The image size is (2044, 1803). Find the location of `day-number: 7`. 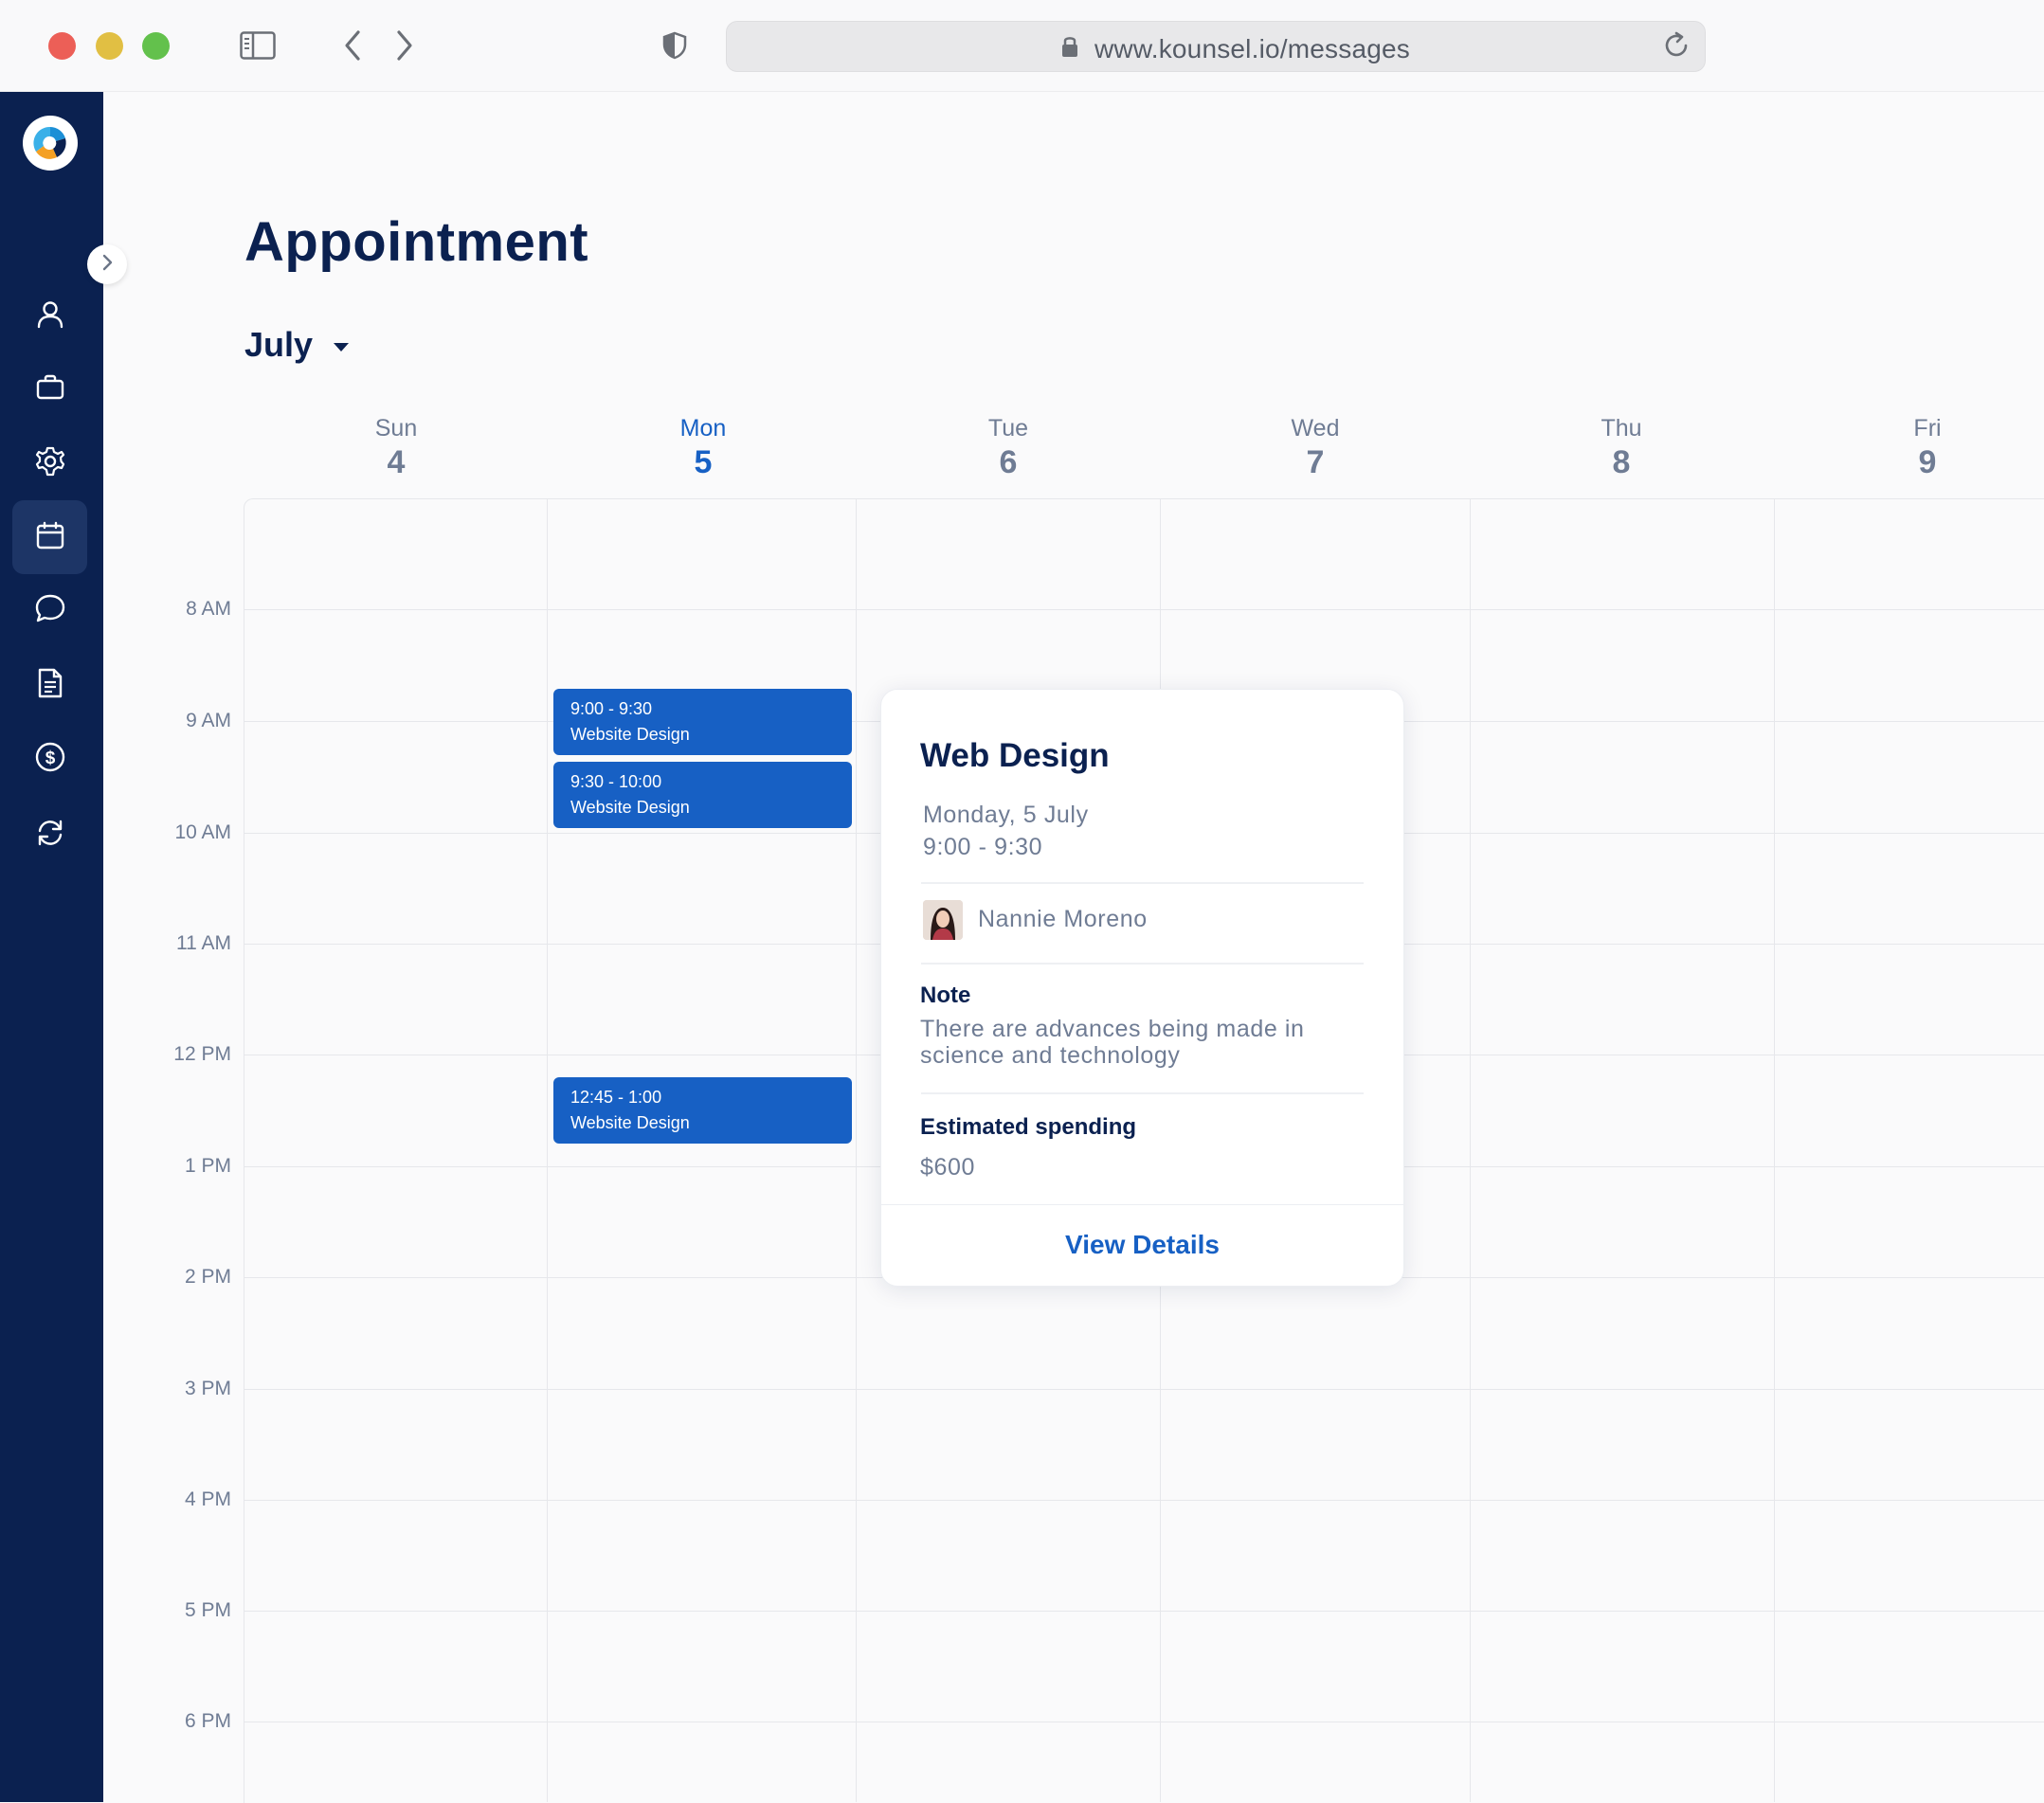

day-number: 7 is located at coordinates (1315, 462).